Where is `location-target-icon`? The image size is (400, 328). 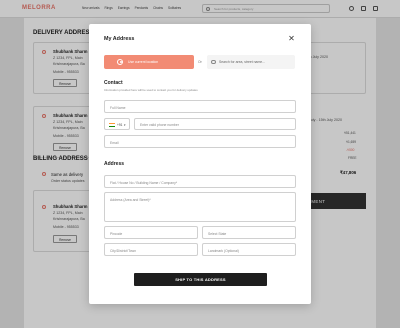
location-target-icon is located at coordinates (120, 61).